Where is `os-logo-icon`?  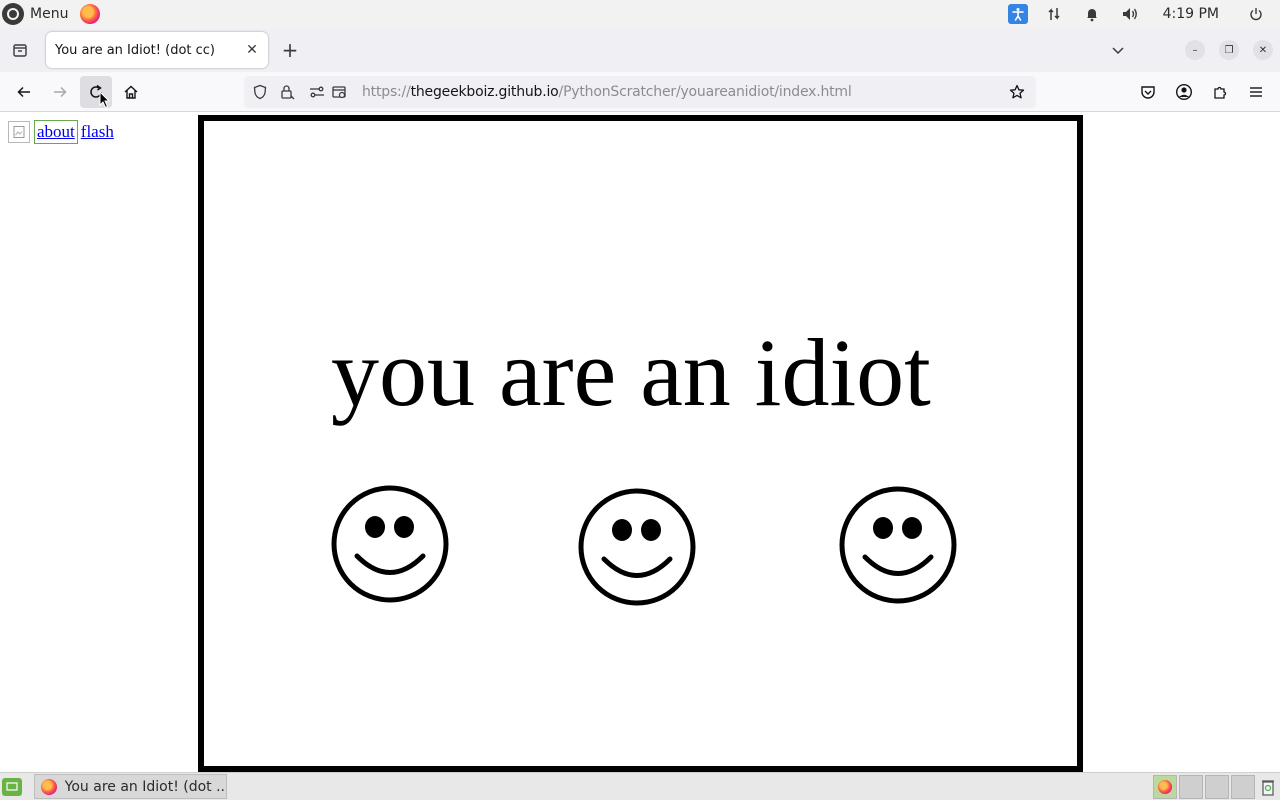
os-logo-icon is located at coordinates (13, 14).